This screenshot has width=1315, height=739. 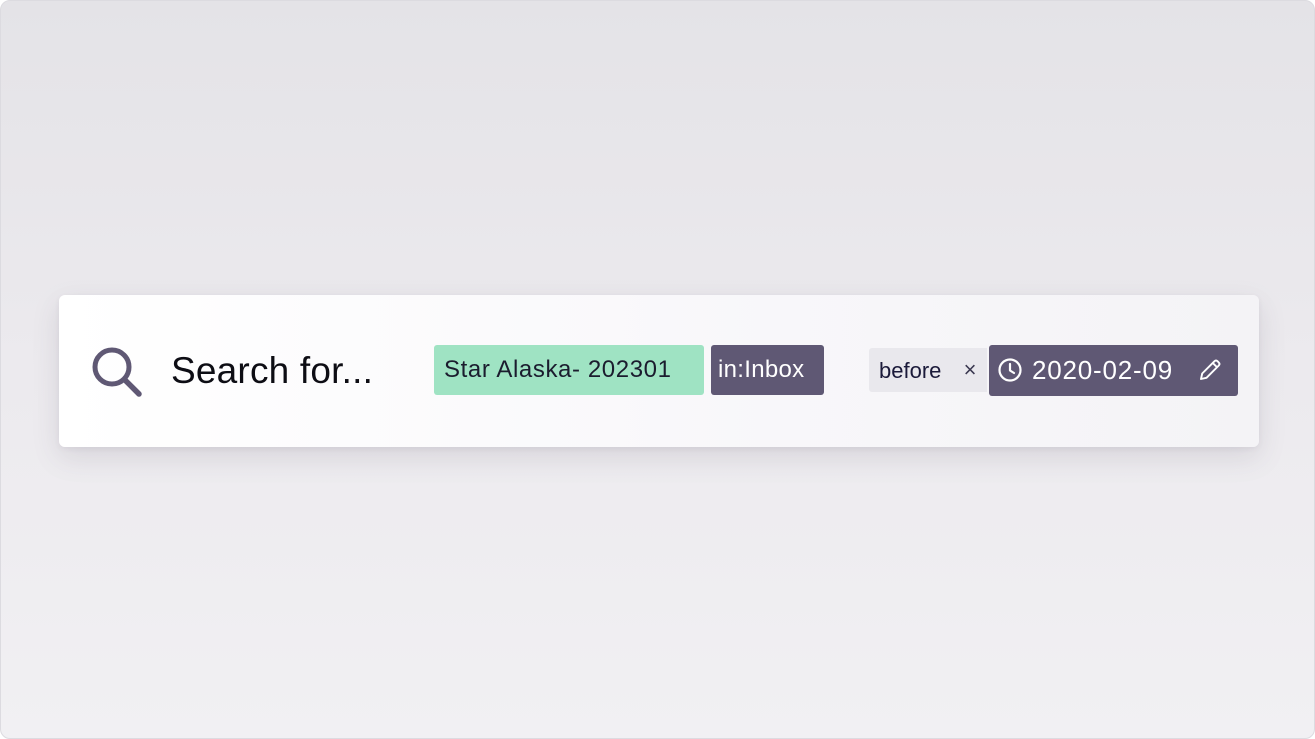 What do you see at coordinates (767, 370) in the screenshot?
I see `folder-filter-token: in:Inbox` at bounding box center [767, 370].